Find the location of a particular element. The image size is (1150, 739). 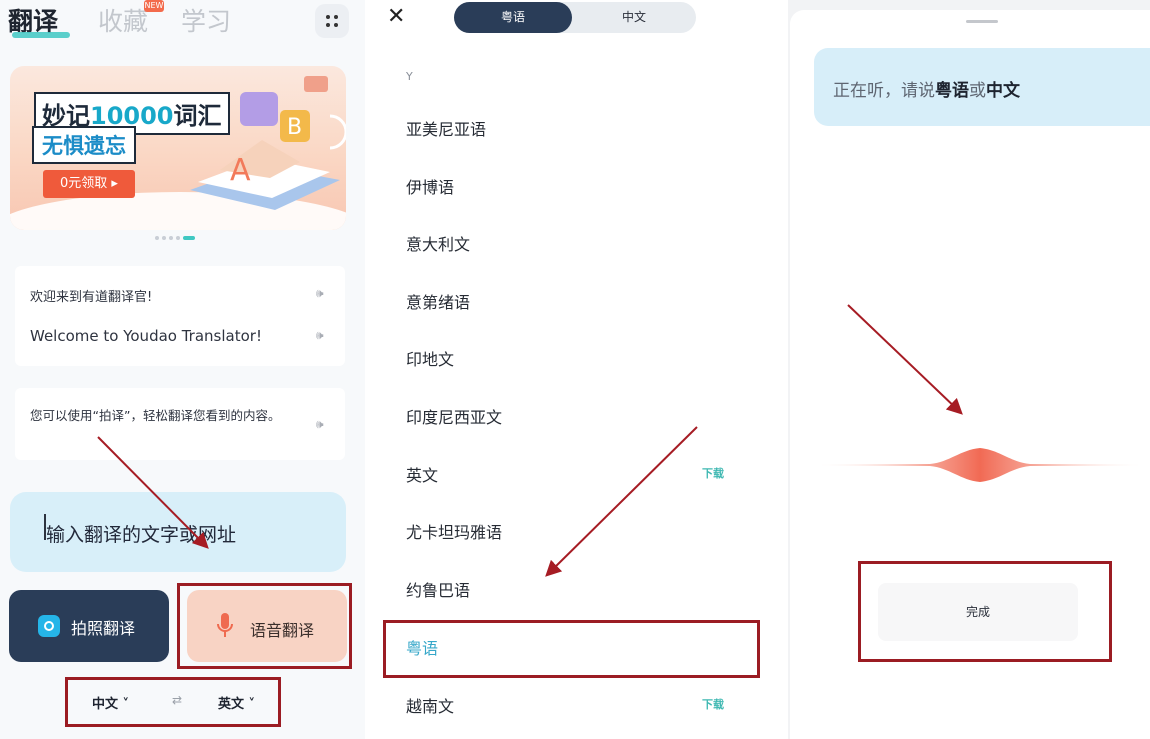

arrow-to-language-item is located at coordinates (621, 501).